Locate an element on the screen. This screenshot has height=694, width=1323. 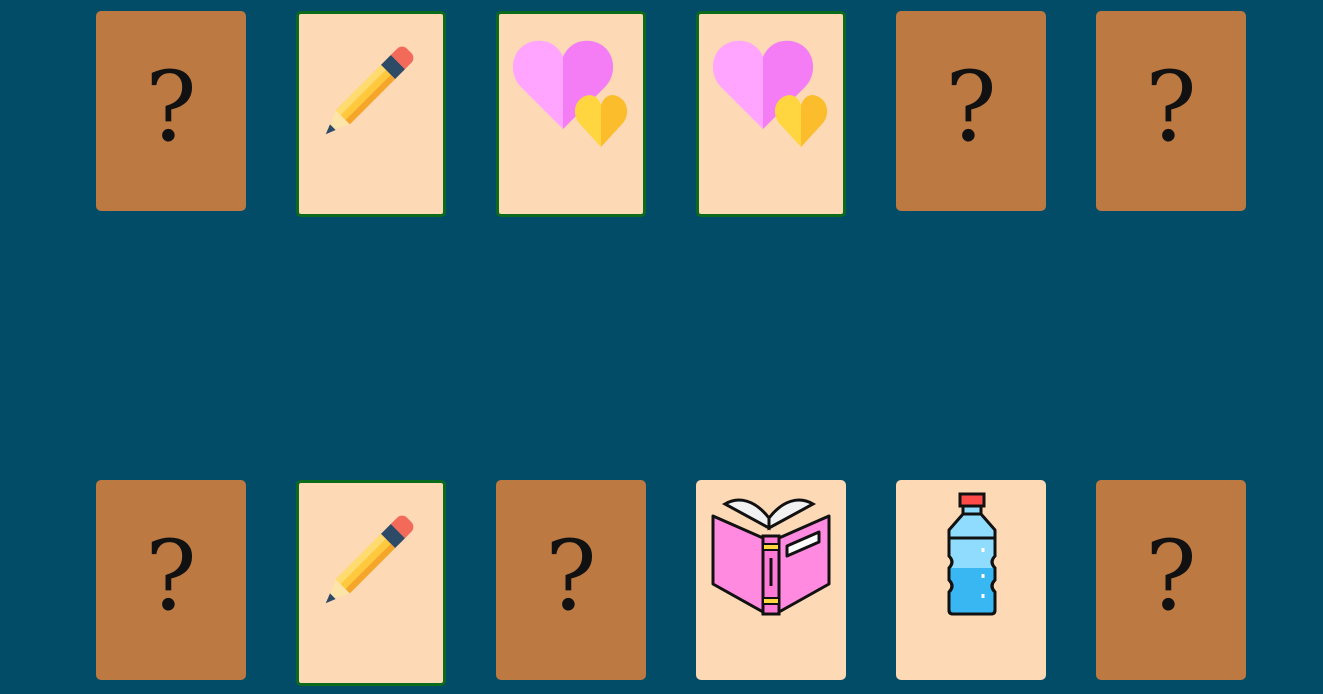
card-r2-c2 is located at coordinates (371, 583).